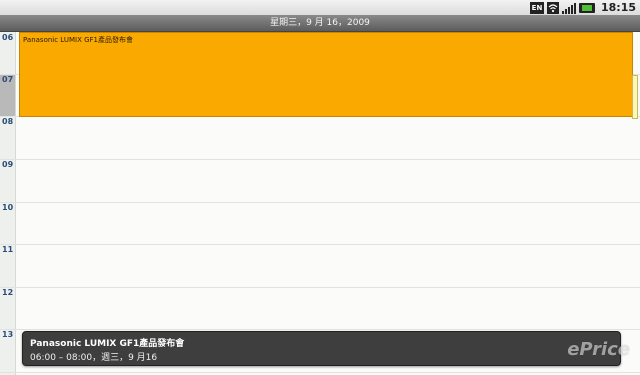  What do you see at coordinates (618, 7) in the screenshot?
I see `clock: 18:15` at bounding box center [618, 7].